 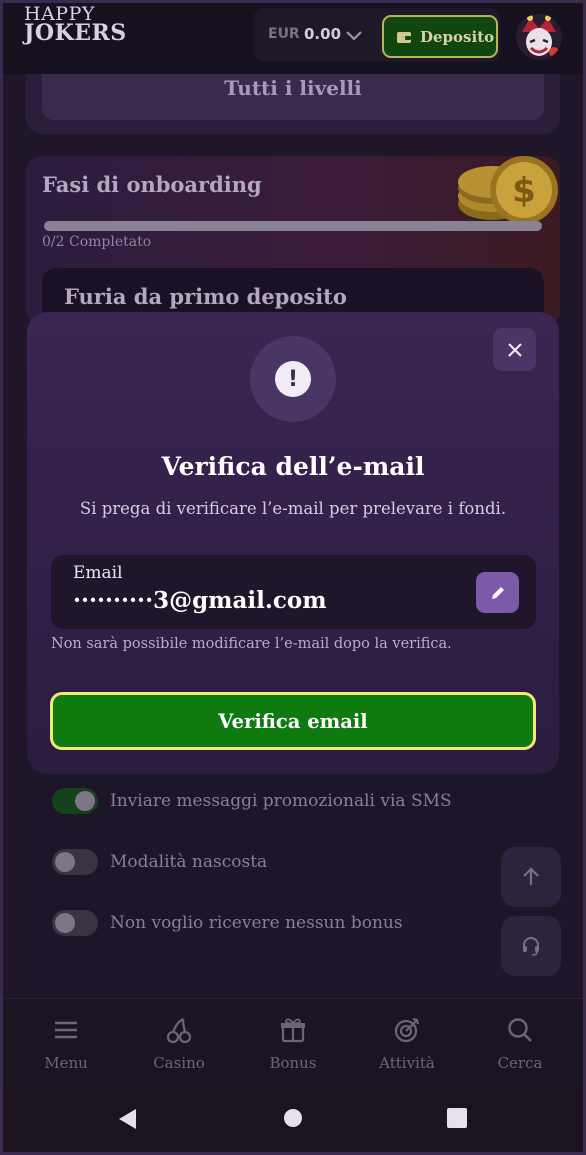 I want to click on scroll-to-top-button, so click(x=531, y=877).